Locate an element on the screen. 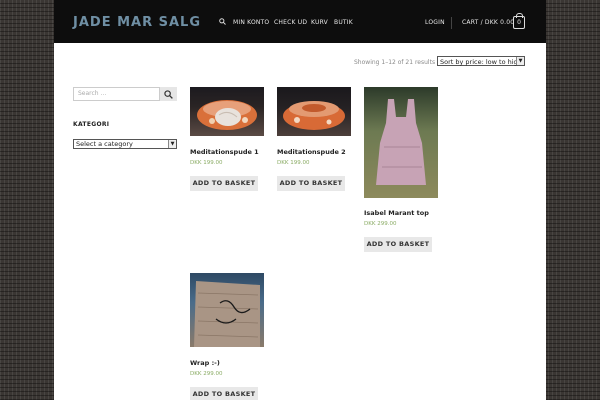 This screenshot has width=600, height=400. result-count: Showing 1–12 of 21 results is located at coordinates (395, 62).